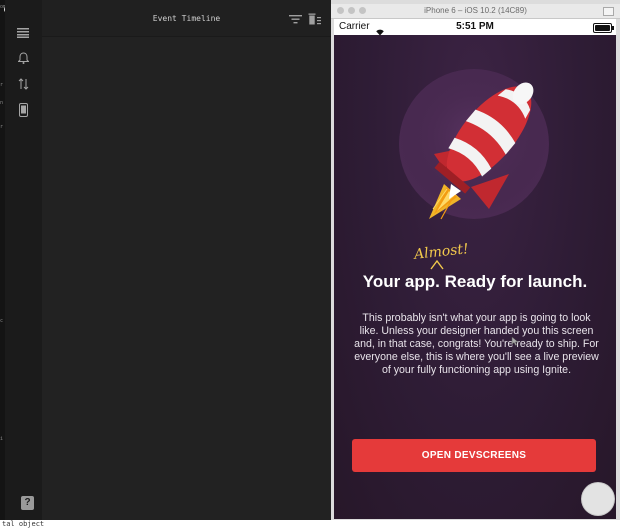 The width and height of the screenshot is (620, 528). Describe the element at coordinates (603, 28) in the screenshot. I see `battery-icon` at that location.